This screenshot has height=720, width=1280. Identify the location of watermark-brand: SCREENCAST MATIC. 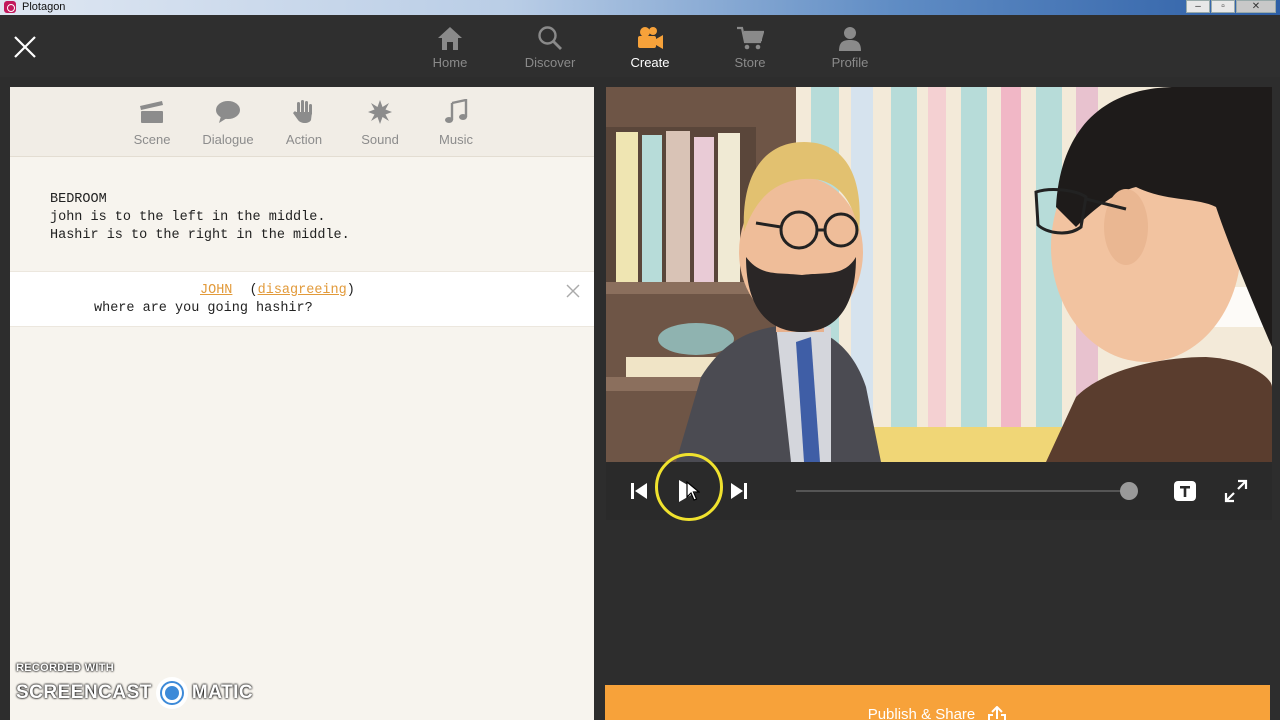
(134, 693).